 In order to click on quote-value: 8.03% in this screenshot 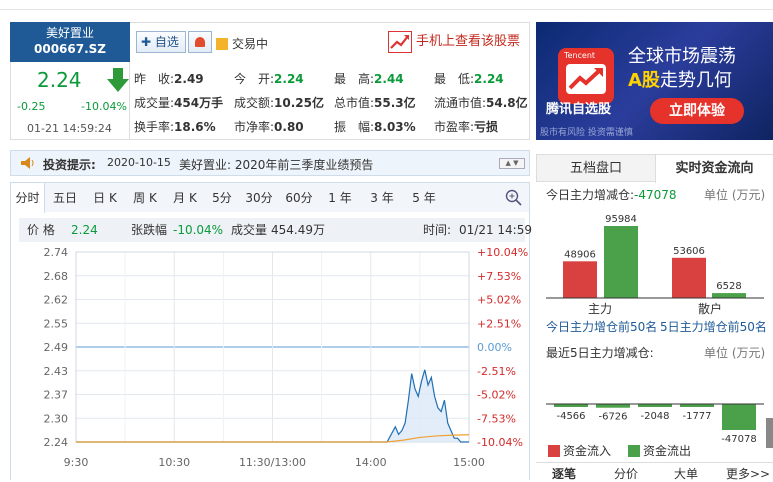, I will do `click(395, 127)`.